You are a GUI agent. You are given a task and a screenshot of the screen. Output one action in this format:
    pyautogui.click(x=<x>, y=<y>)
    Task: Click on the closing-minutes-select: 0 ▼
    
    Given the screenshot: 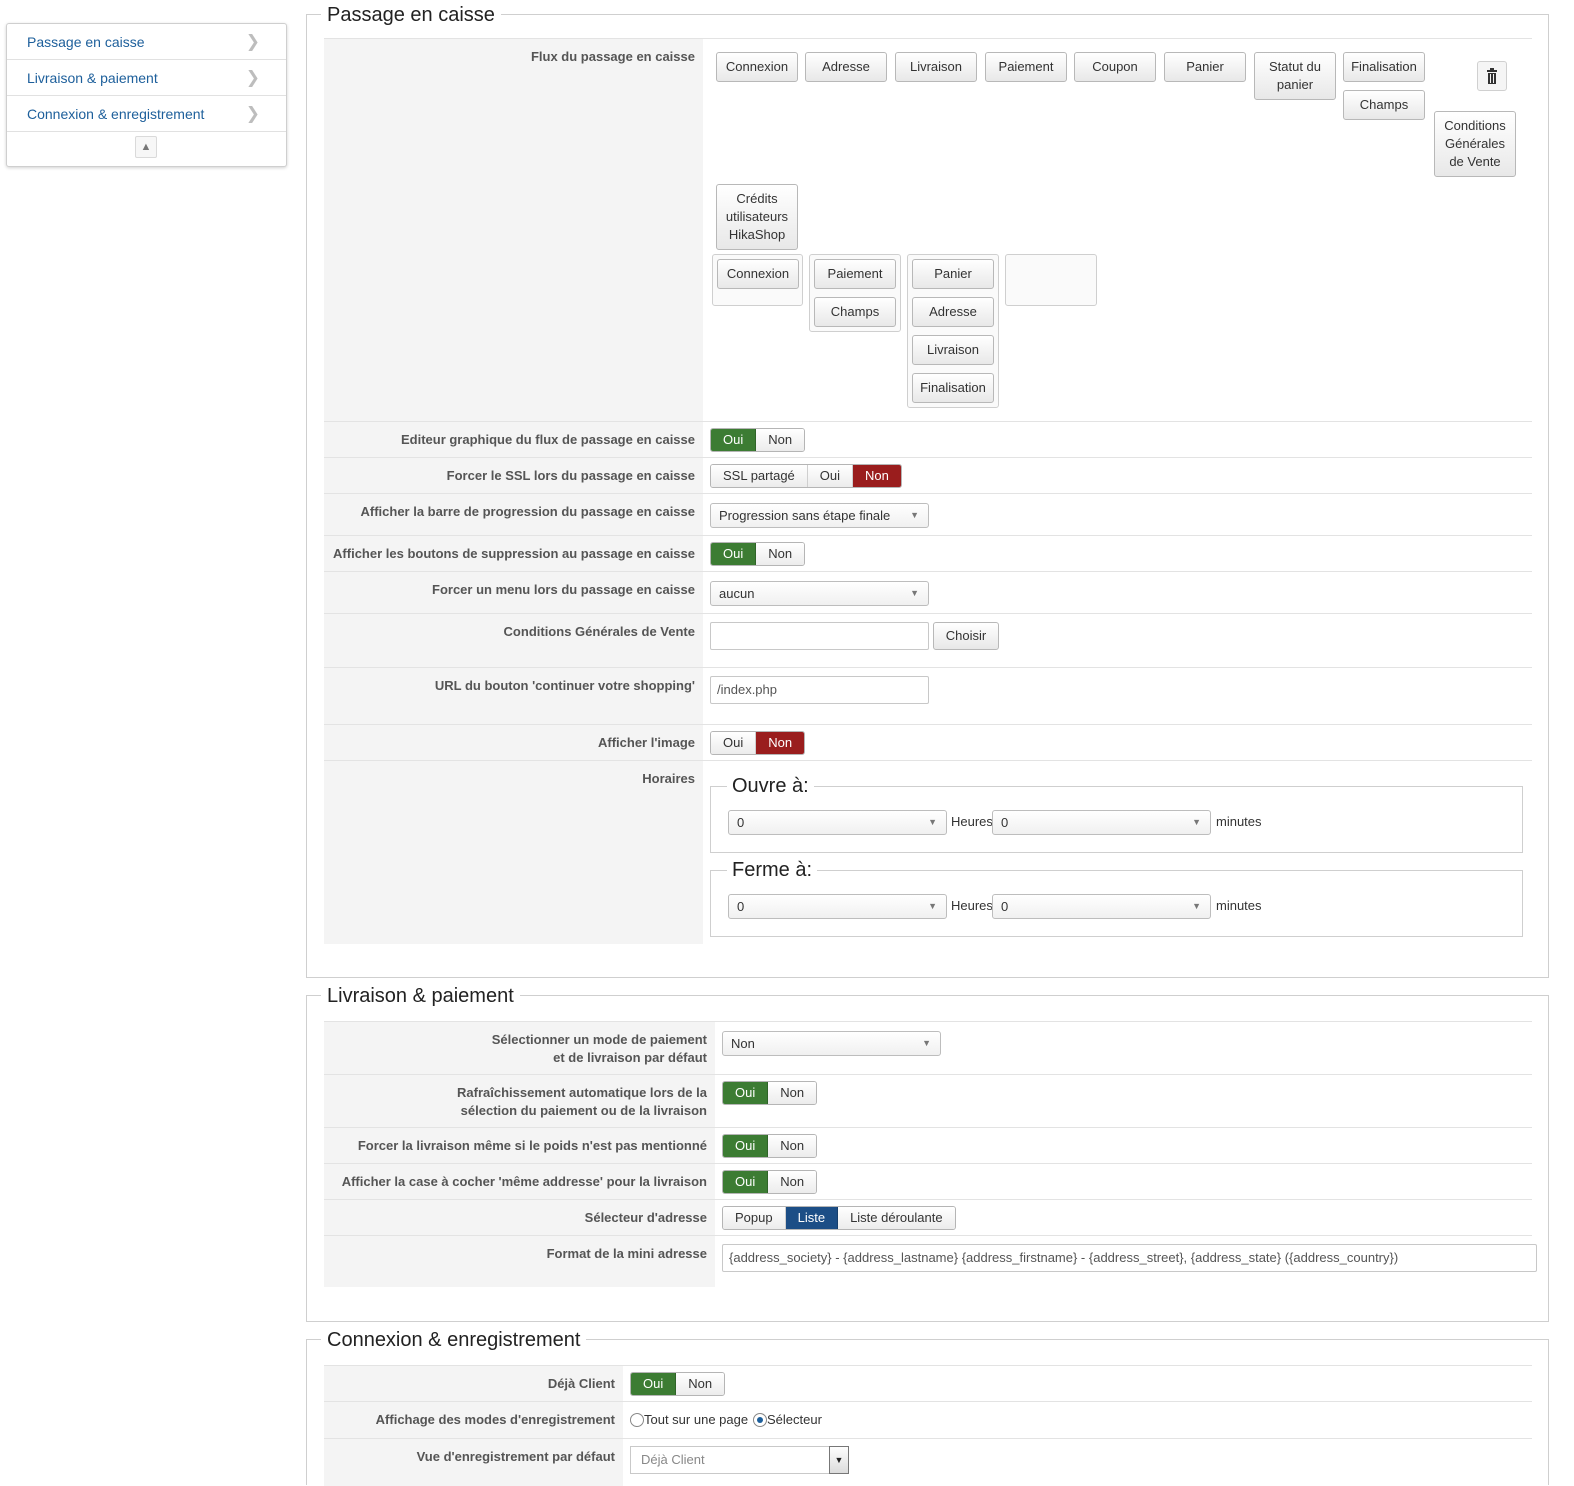 What is the action you would take?
    pyautogui.click(x=1101, y=906)
    